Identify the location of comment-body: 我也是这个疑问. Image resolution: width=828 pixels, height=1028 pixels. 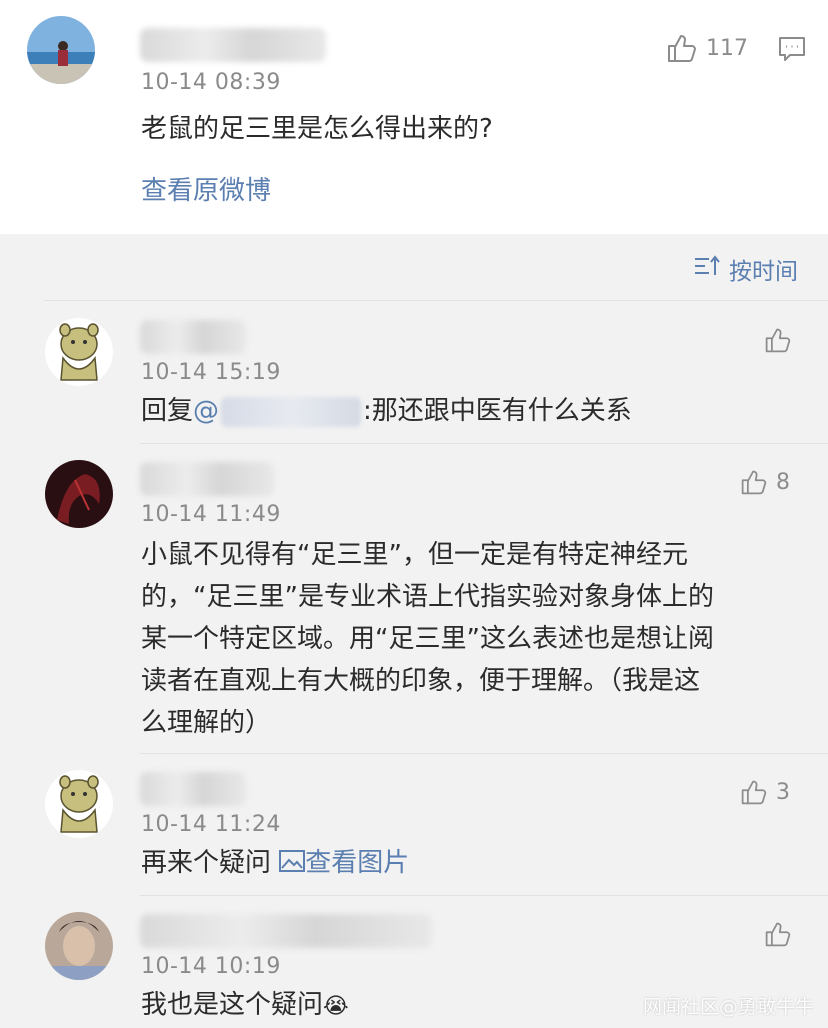
(232, 1005).